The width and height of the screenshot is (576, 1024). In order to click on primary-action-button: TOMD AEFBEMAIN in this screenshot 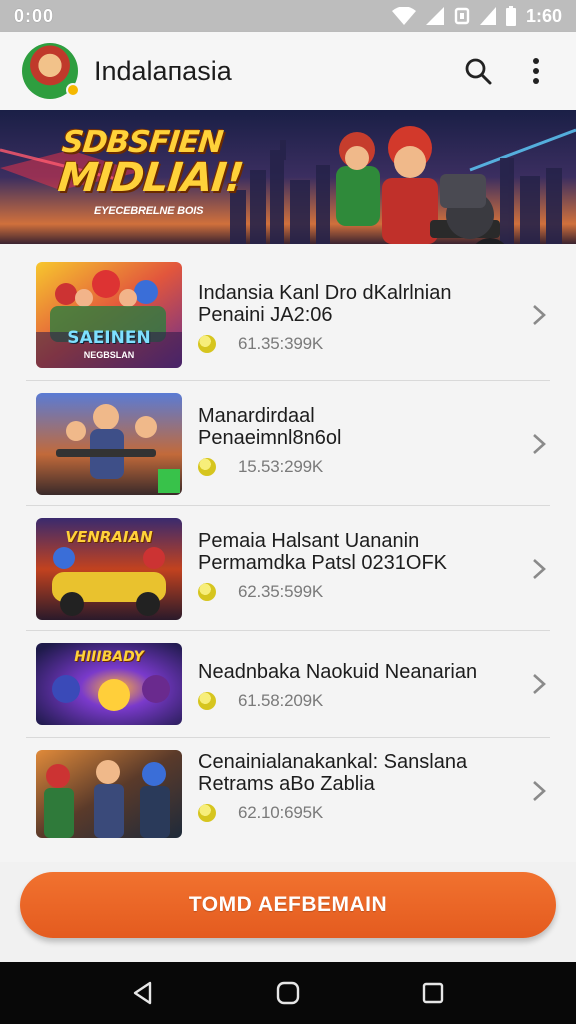, I will do `click(288, 905)`.